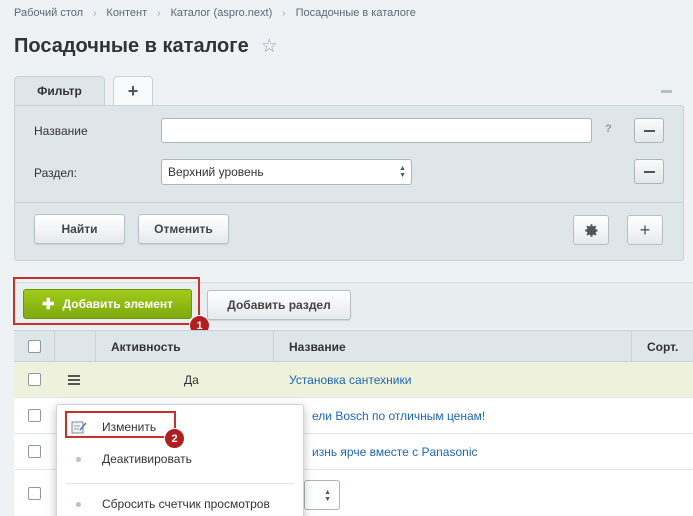  I want to click on remove-section-field-button, so click(649, 171).